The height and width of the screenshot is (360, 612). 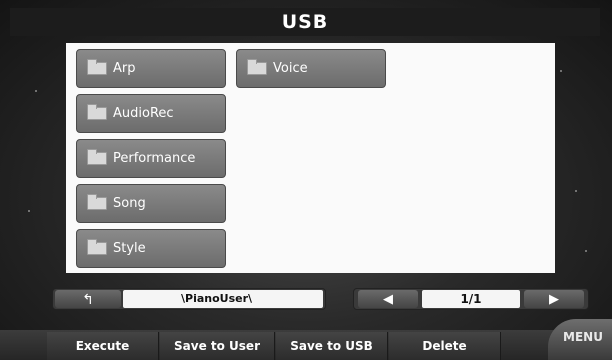 I want to click on execute-button: Execute, so click(x=103, y=346).